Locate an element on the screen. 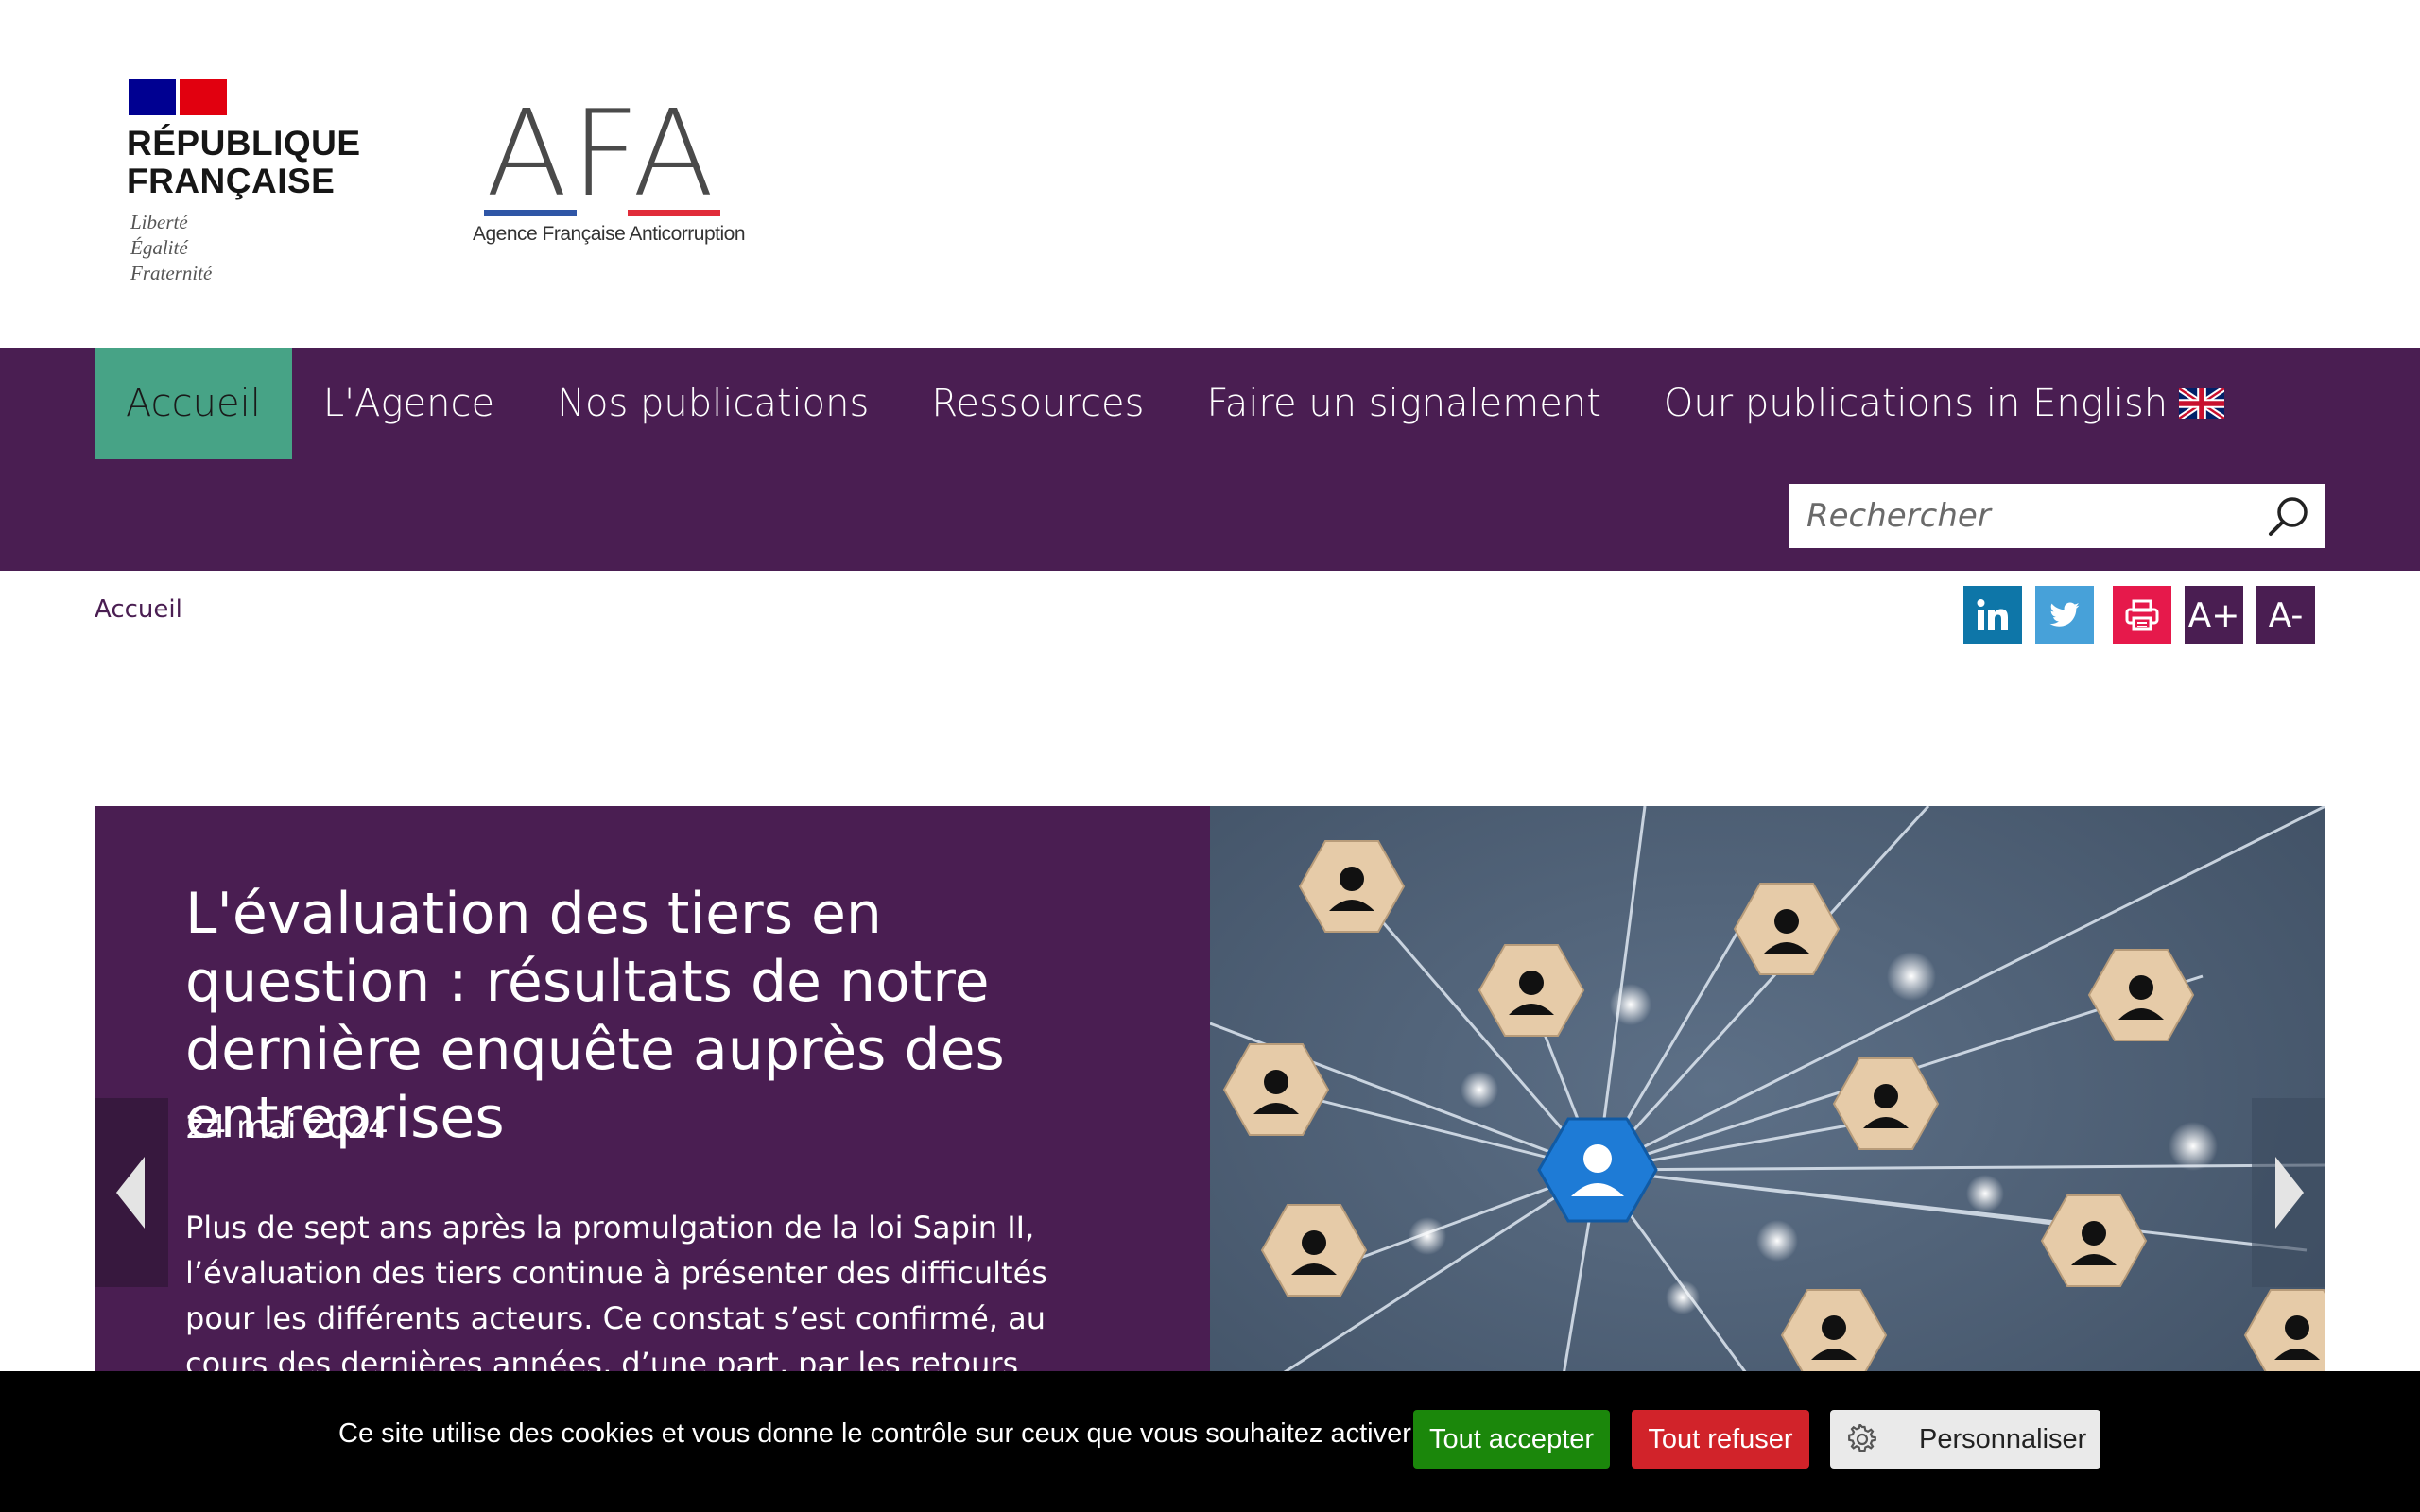  arrow-right-icon is located at coordinates (2289, 1192).